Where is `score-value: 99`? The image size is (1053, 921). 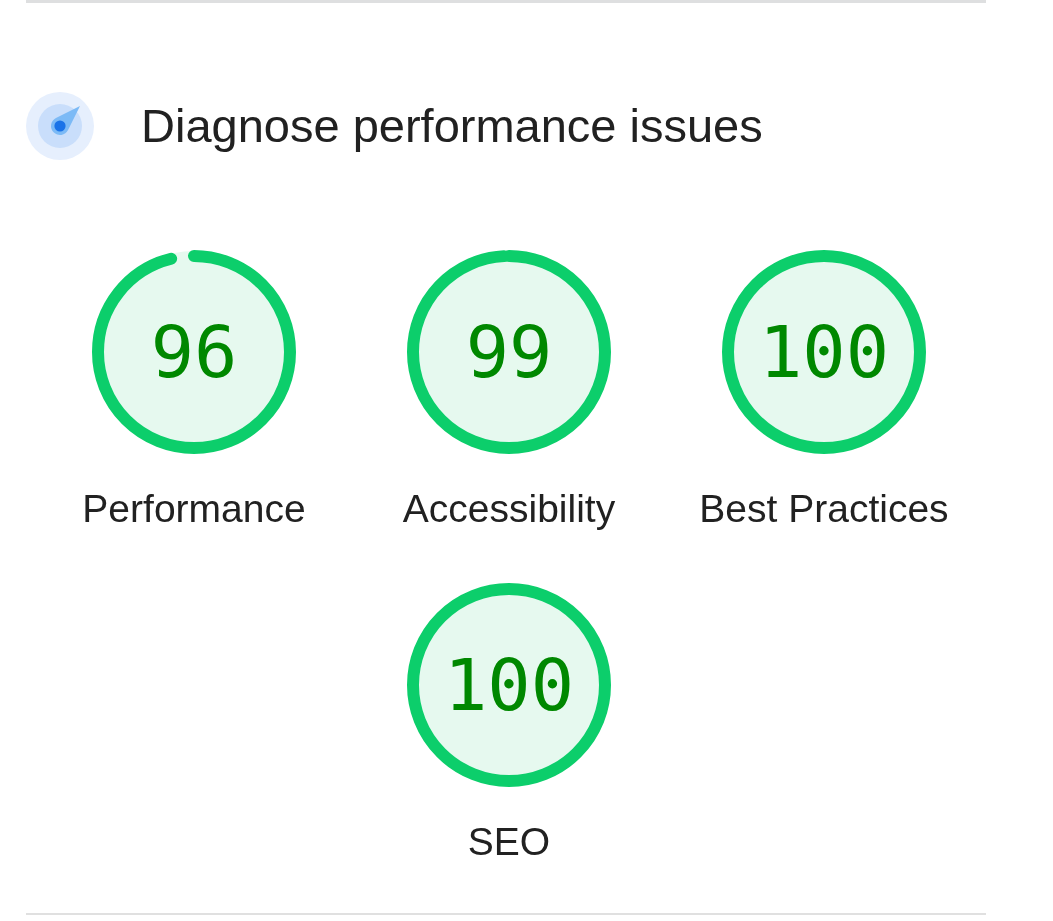 score-value: 99 is located at coordinates (509, 352).